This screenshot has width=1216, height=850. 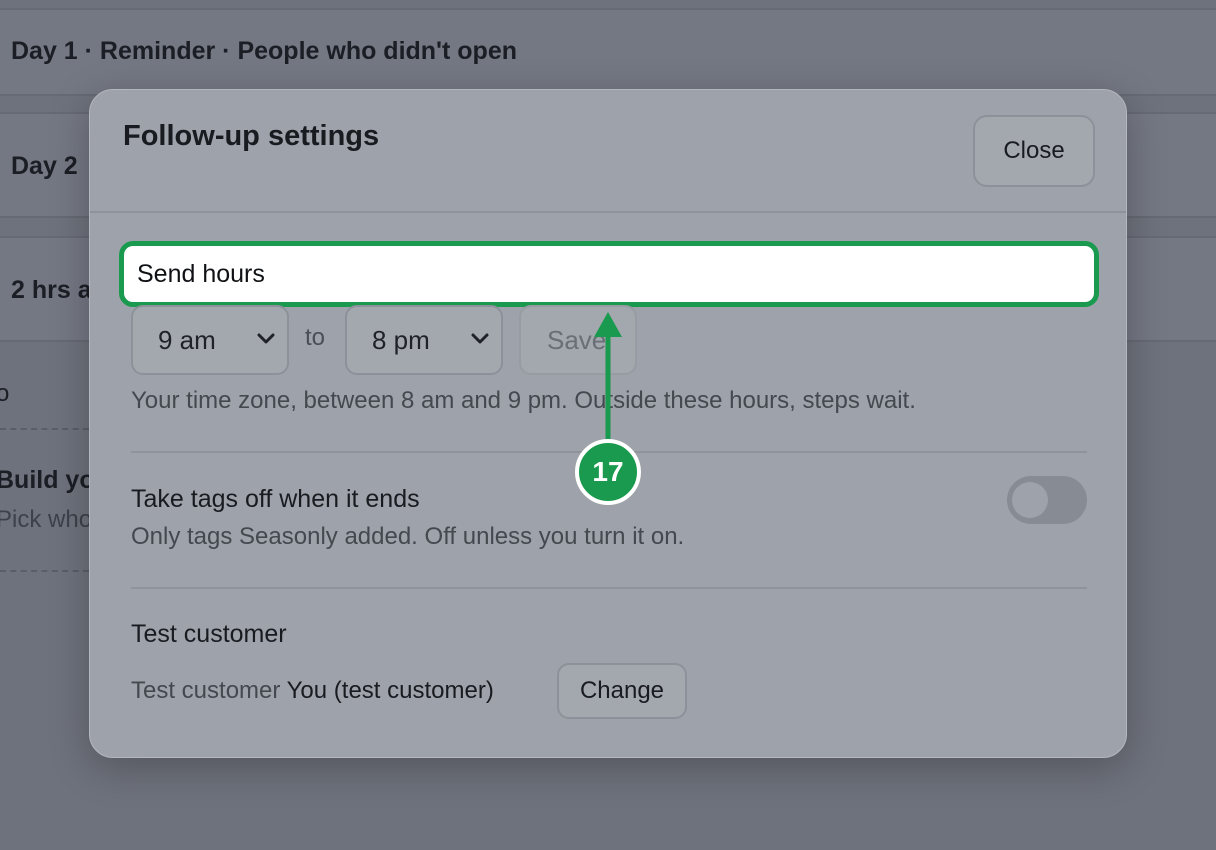 What do you see at coordinates (608, 212) in the screenshot?
I see `header-divider` at bounding box center [608, 212].